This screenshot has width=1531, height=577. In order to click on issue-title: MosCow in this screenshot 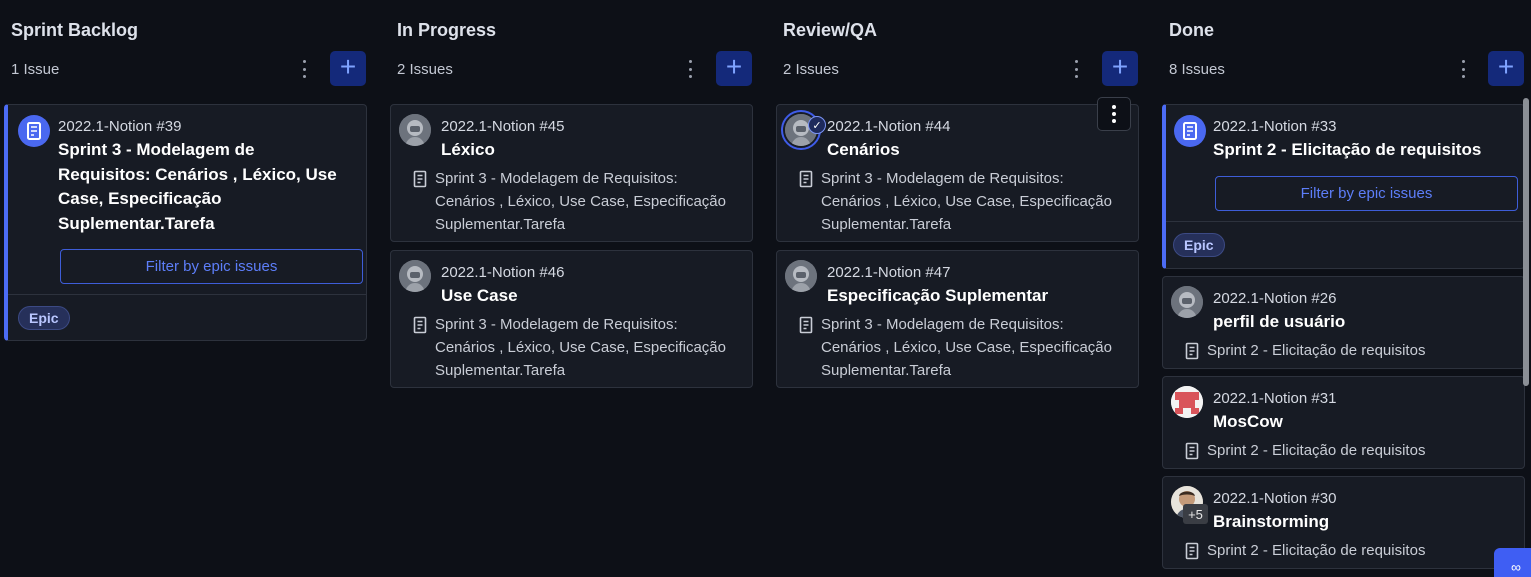, I will do `click(1248, 422)`.